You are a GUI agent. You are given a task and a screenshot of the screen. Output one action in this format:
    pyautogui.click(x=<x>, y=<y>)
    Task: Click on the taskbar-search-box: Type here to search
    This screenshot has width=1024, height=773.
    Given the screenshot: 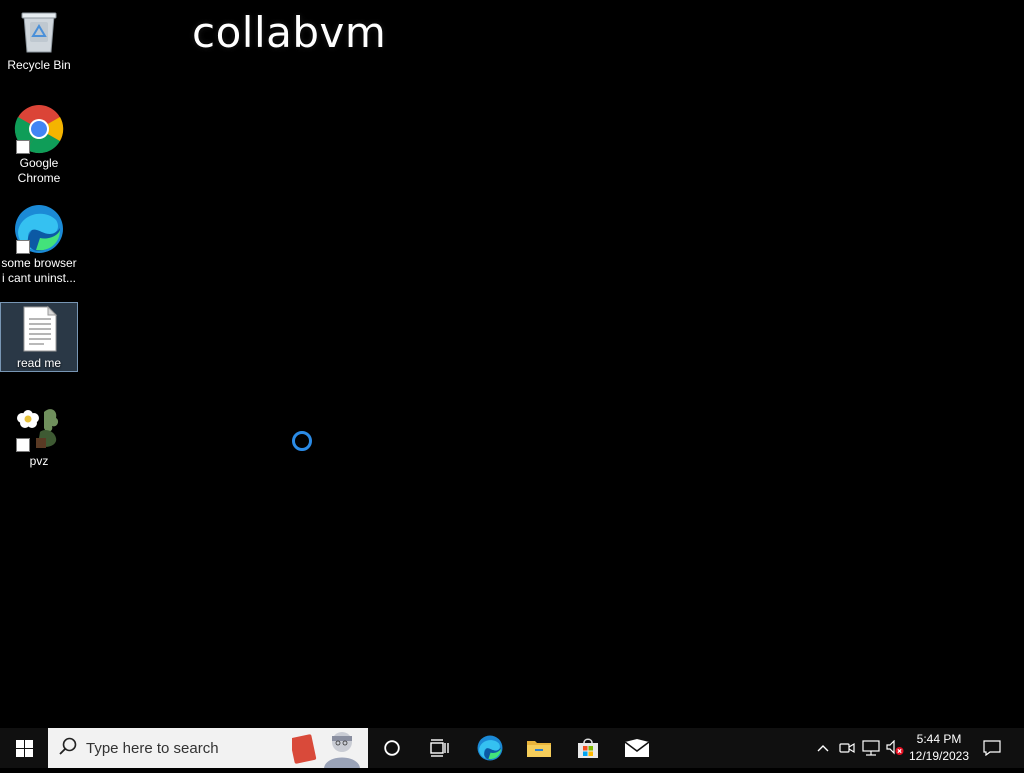 What is the action you would take?
    pyautogui.click(x=208, y=748)
    